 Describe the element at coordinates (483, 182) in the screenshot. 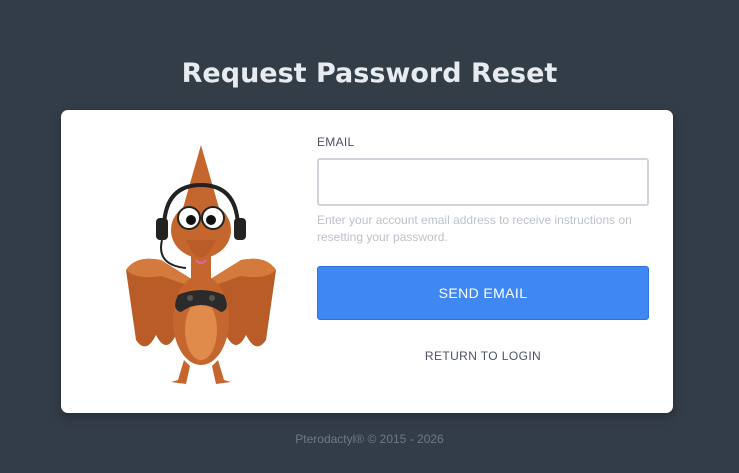

I see `email-input` at that location.